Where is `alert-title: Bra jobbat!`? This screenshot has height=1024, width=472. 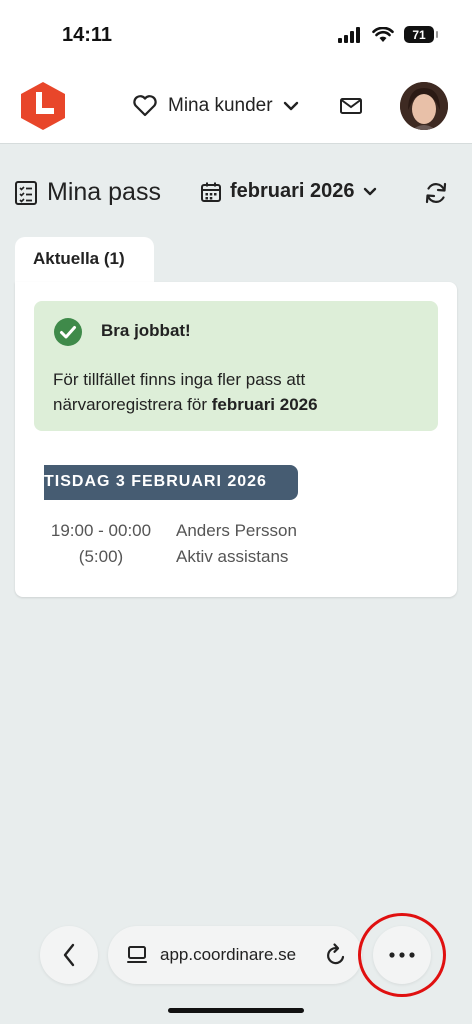 alert-title: Bra jobbat! is located at coordinates (146, 330).